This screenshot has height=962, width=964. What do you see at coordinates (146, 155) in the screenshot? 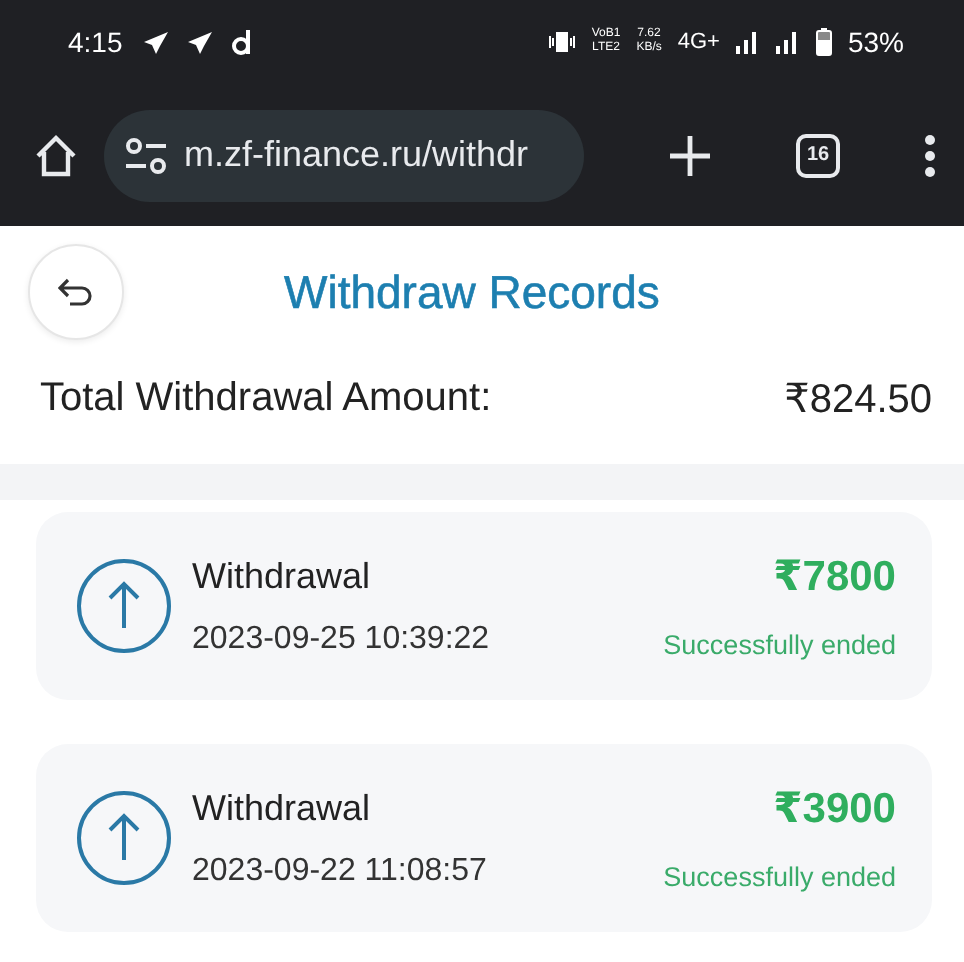
I see `site-settings-icon` at bounding box center [146, 155].